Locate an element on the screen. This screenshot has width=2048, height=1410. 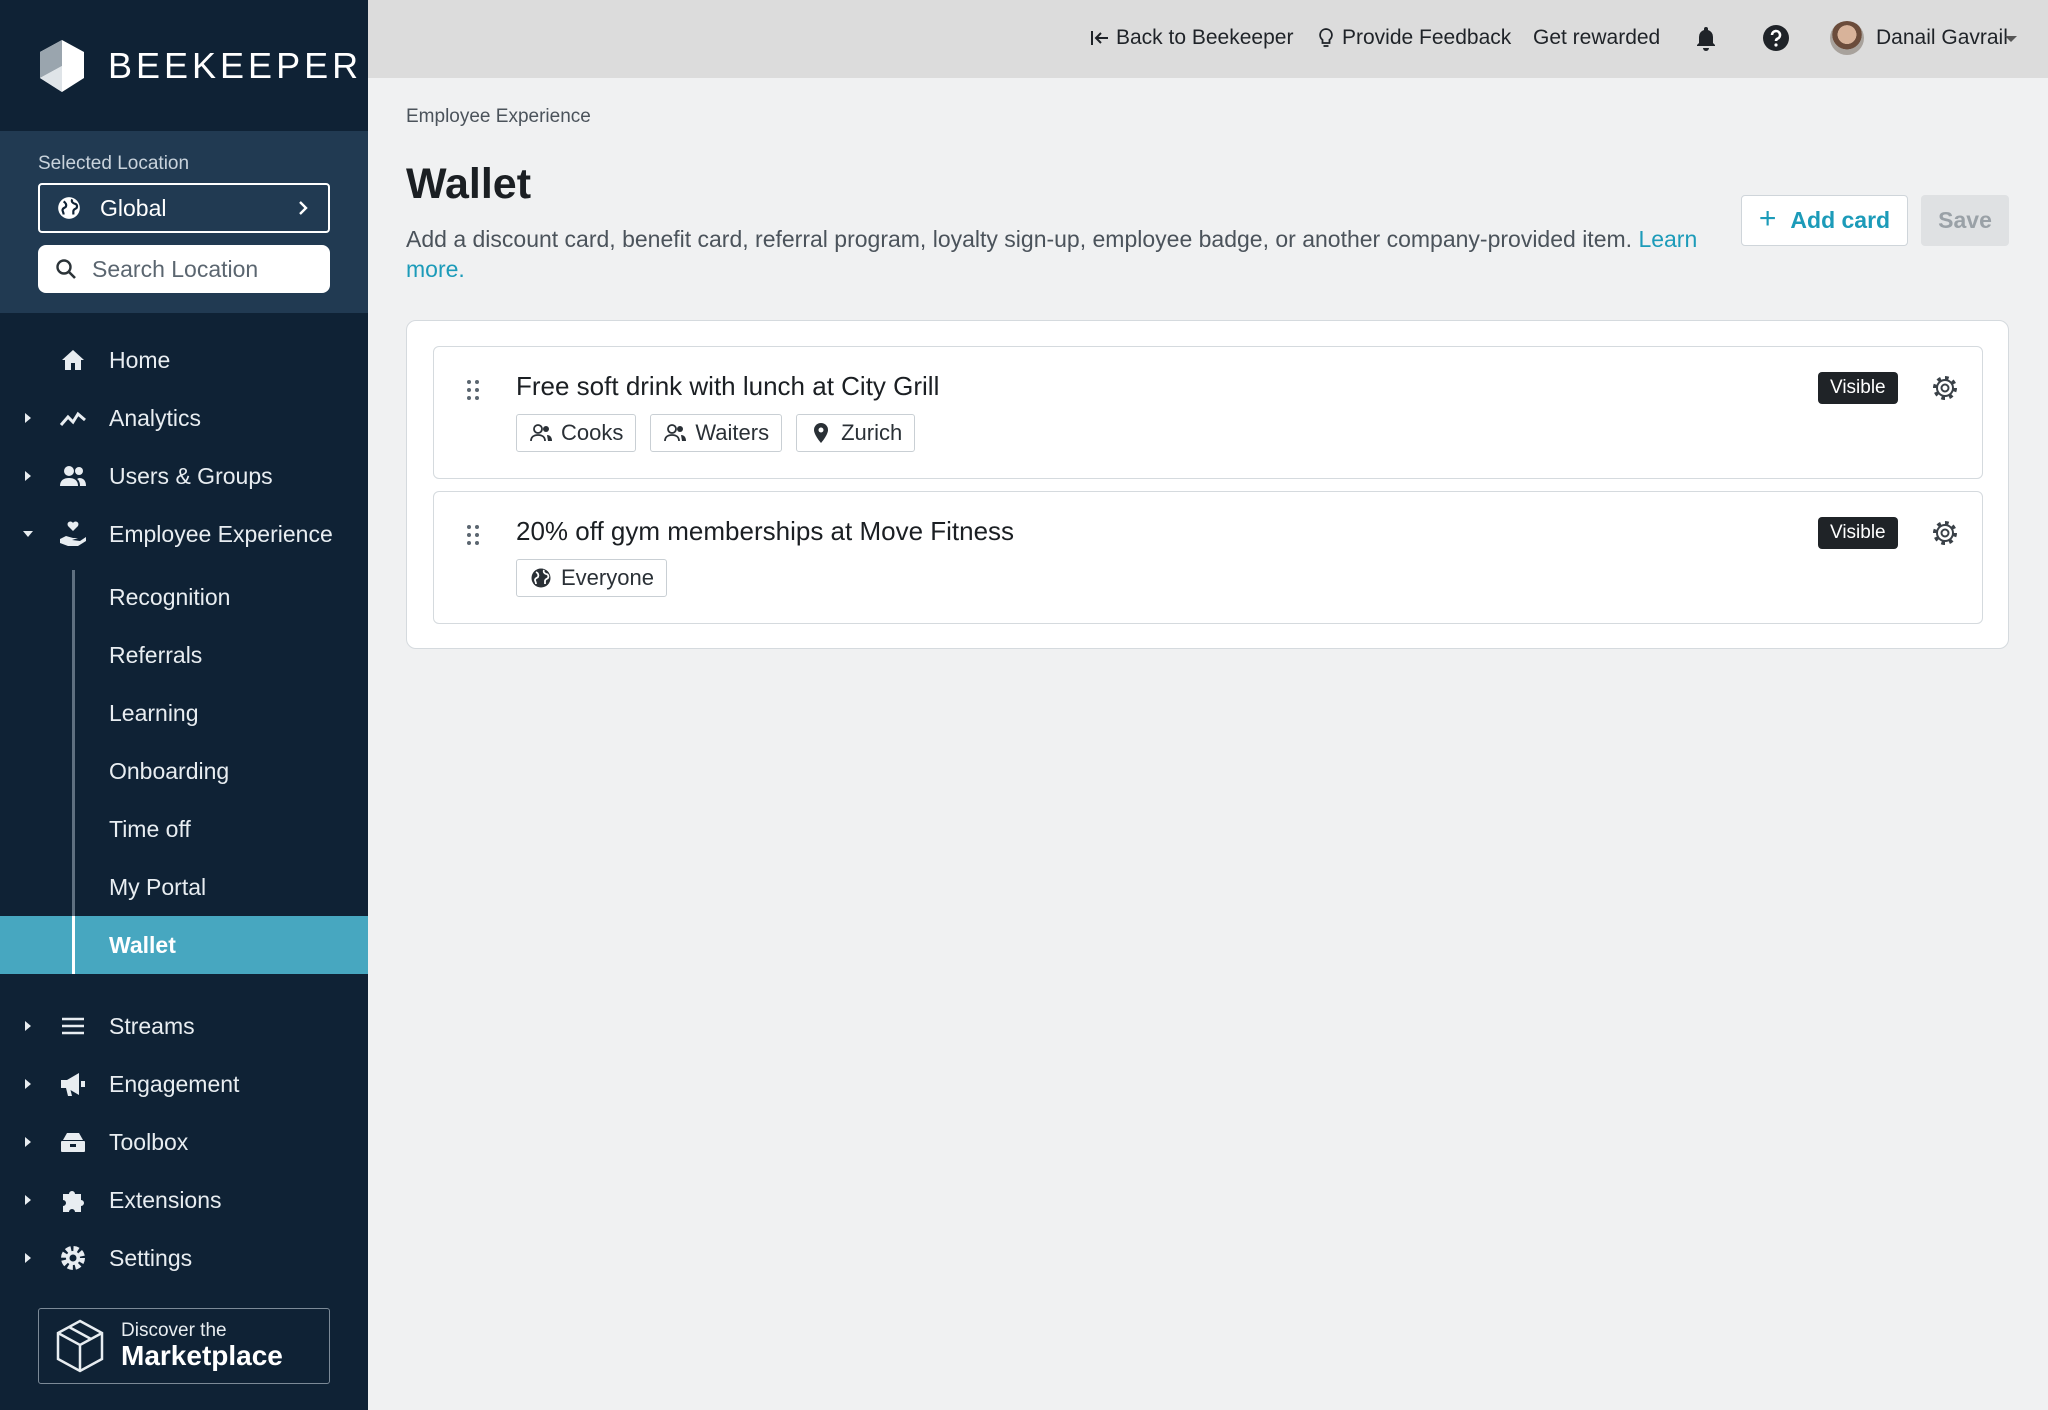
sidebar-subitem-label: Onboarding is located at coordinates (169, 770).